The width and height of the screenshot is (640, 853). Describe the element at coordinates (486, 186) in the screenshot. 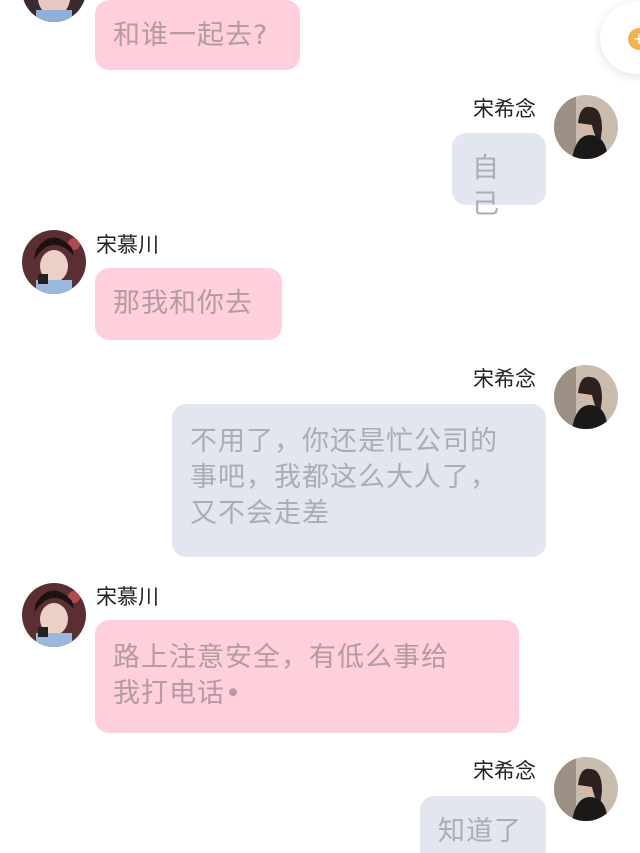

I see `message-text: 自己` at that location.